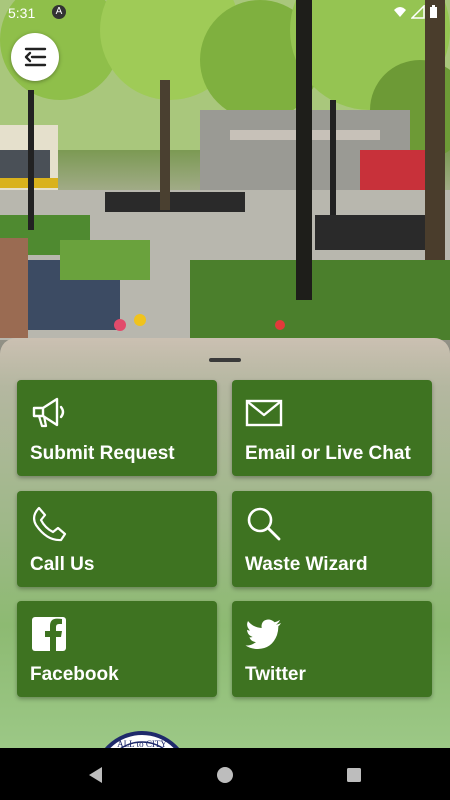  Describe the element at coordinates (433, 11) in the screenshot. I see `battery-icon` at that location.